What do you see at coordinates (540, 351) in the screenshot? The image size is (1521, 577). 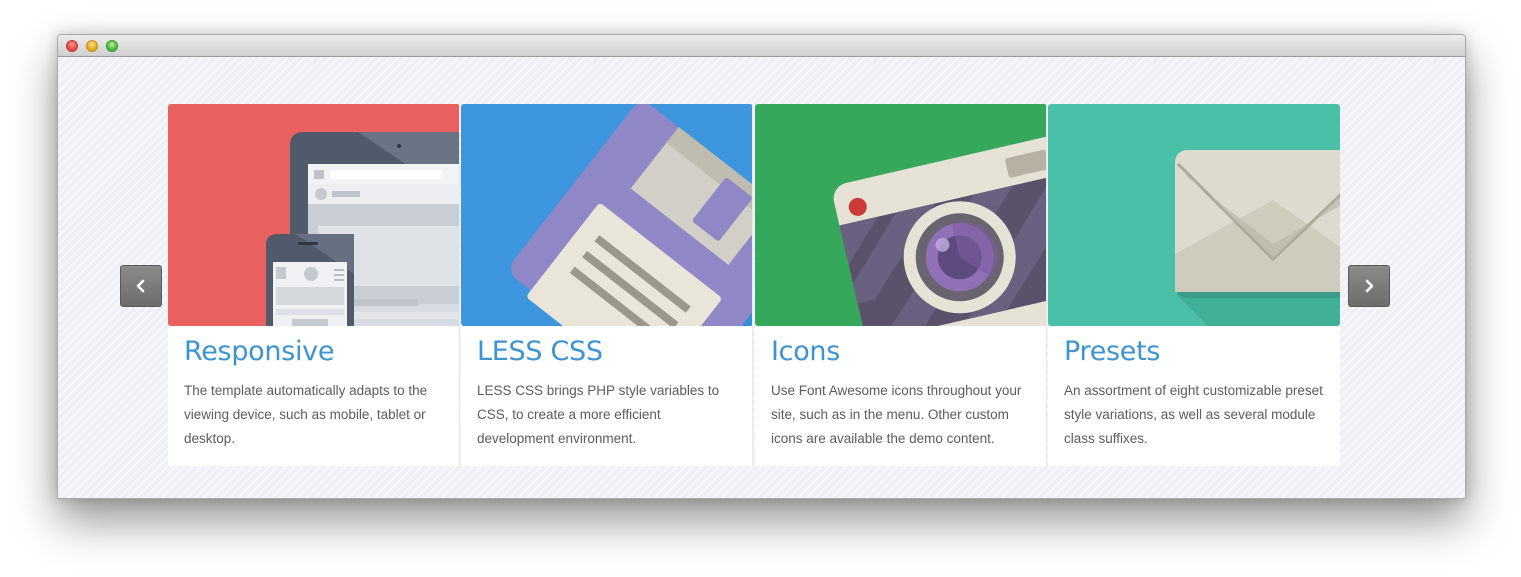 I see `card-title: LESS CSS` at bounding box center [540, 351].